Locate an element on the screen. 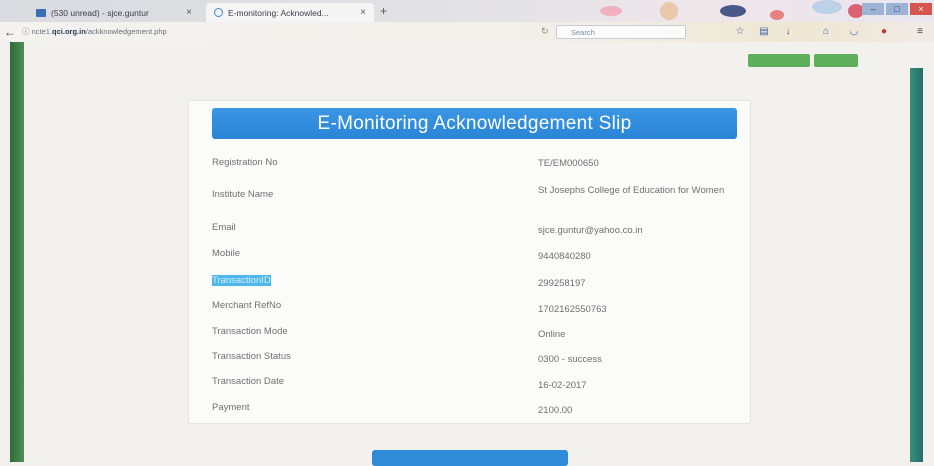  right-sidebar-strip is located at coordinates (916, 265).